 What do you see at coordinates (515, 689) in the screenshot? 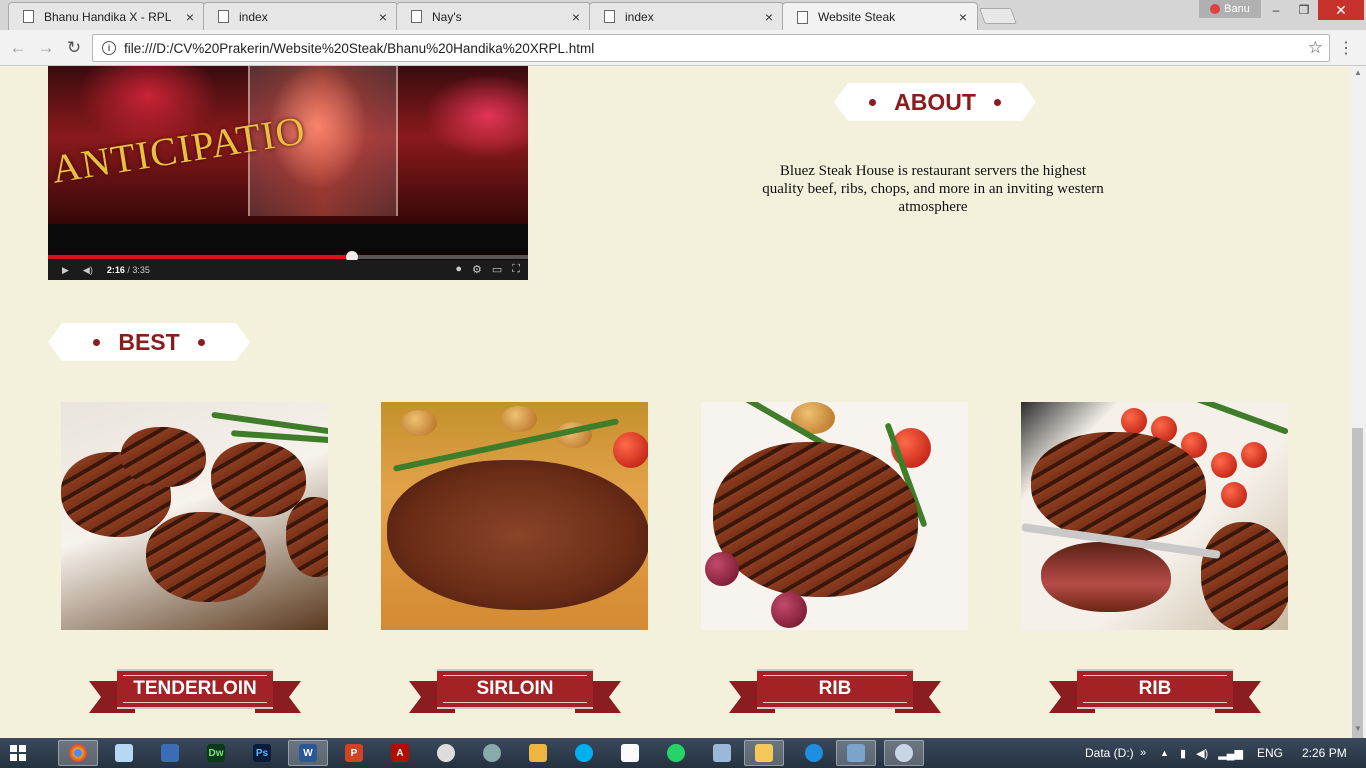
I see `label-sirloin: SIRLOIN` at bounding box center [515, 689].